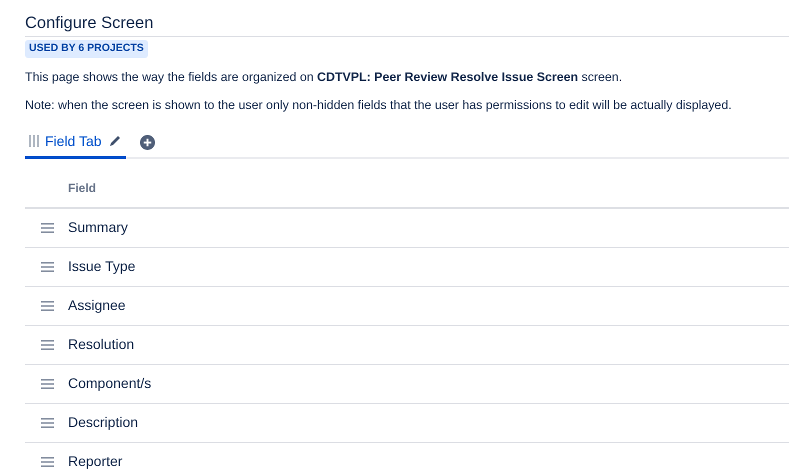  Describe the element at coordinates (96, 306) in the screenshot. I see `field-name: Assignee` at that location.